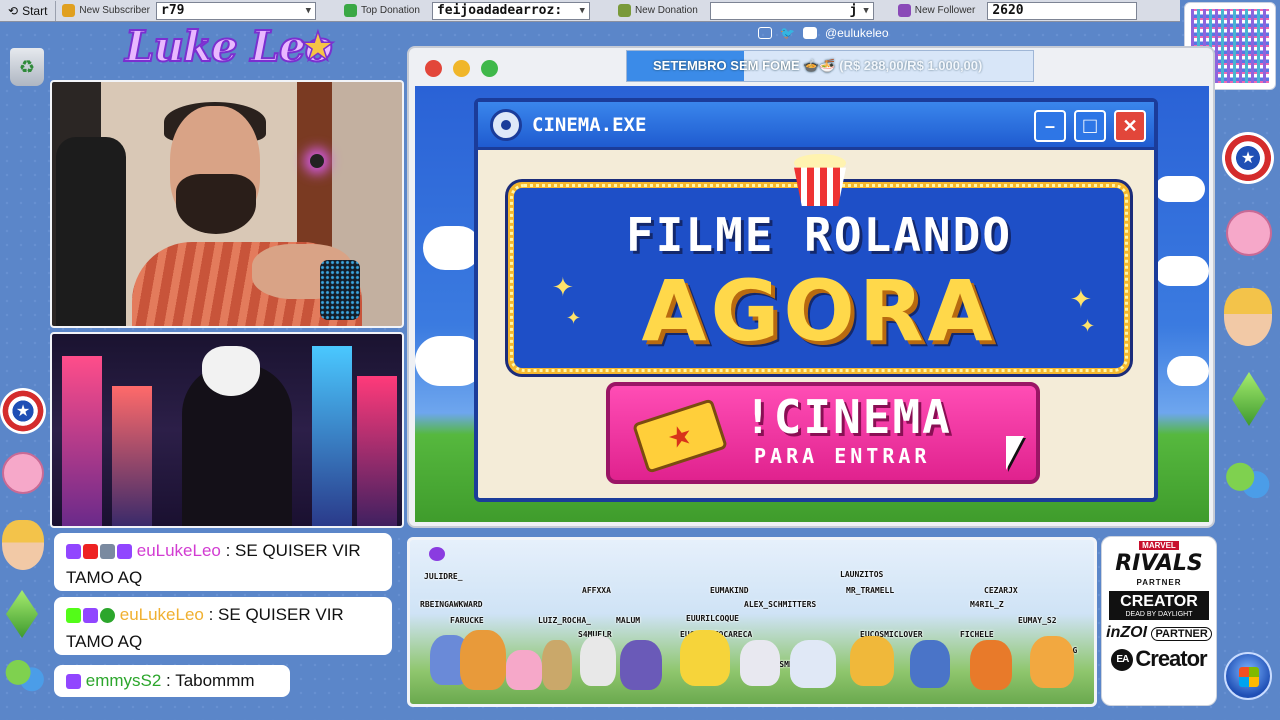 This screenshot has width=1280, height=720. Describe the element at coordinates (227, 204) in the screenshot. I see `webcam-feed` at that location.